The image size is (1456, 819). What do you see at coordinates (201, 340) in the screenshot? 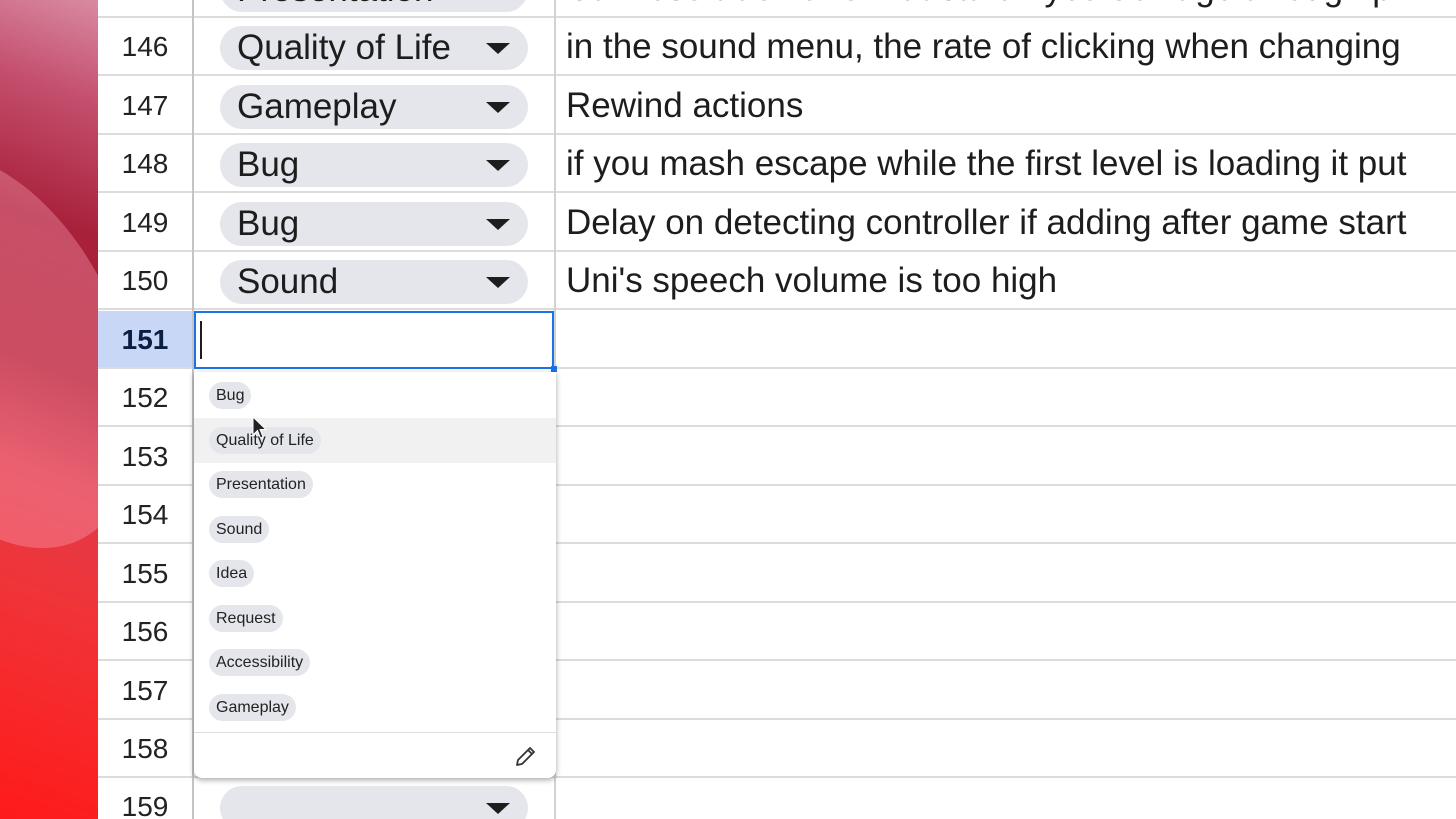
I see `text-cursor` at bounding box center [201, 340].